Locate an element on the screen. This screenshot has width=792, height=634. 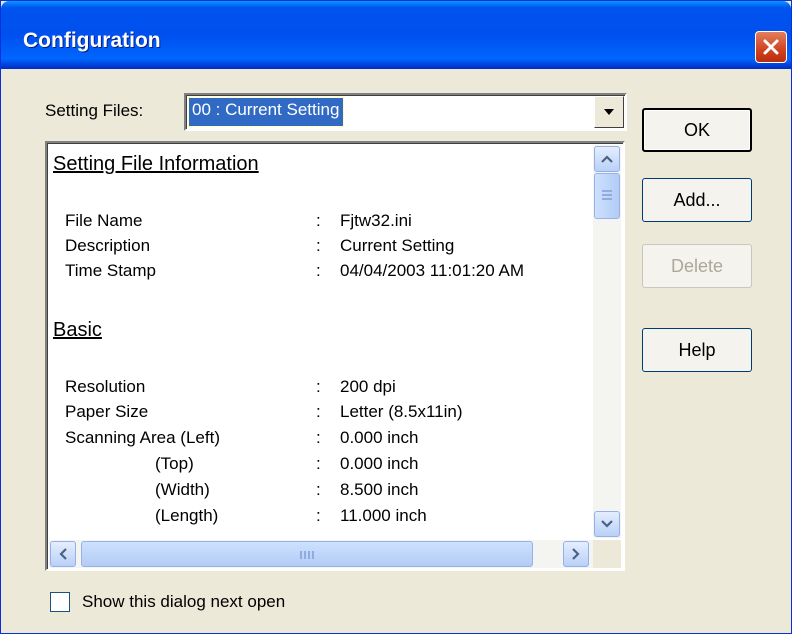
scroll-right-button is located at coordinates (576, 554).